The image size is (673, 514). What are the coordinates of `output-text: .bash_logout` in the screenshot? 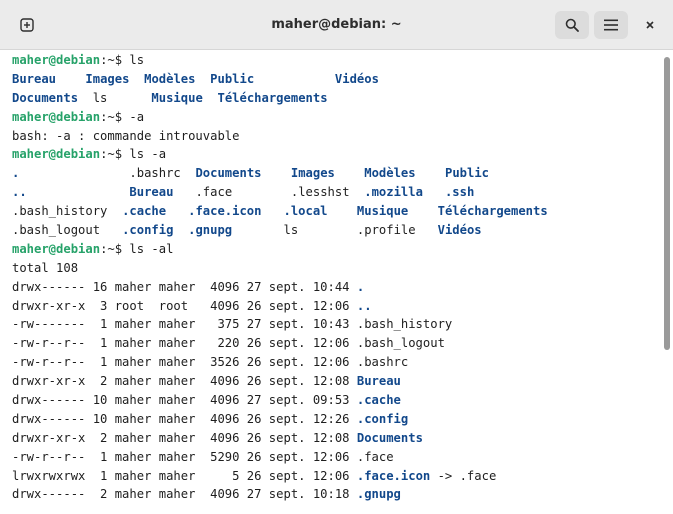 It's located at (67, 230).